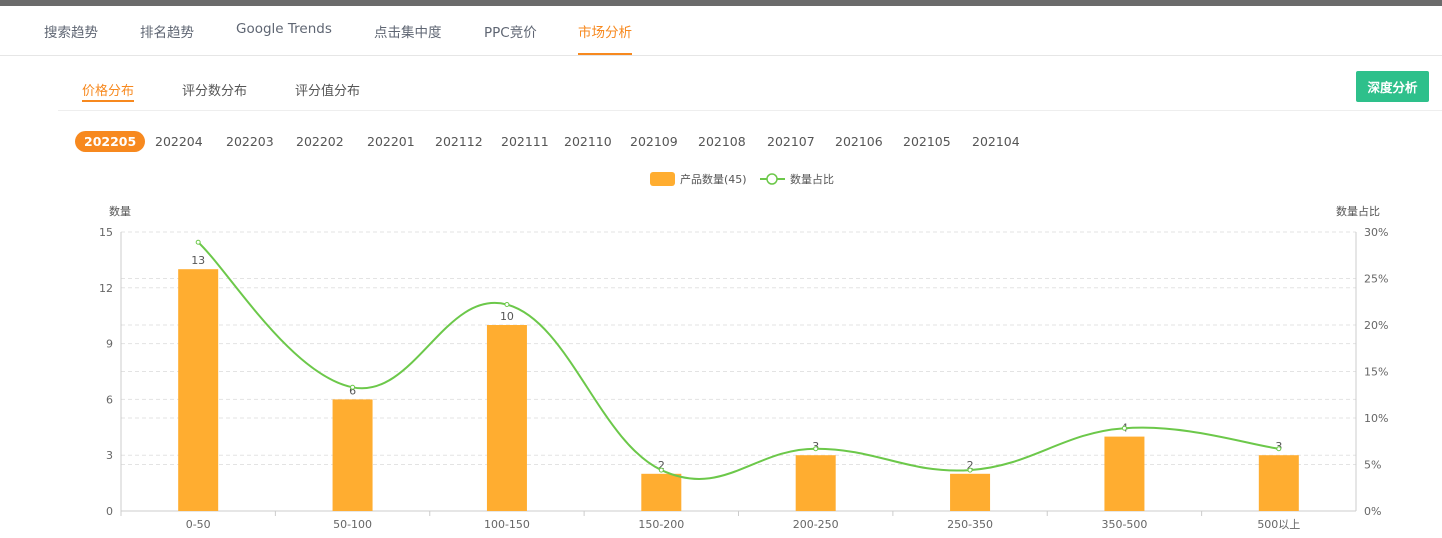  I want to click on y-tick-label: 0, so click(109, 511).